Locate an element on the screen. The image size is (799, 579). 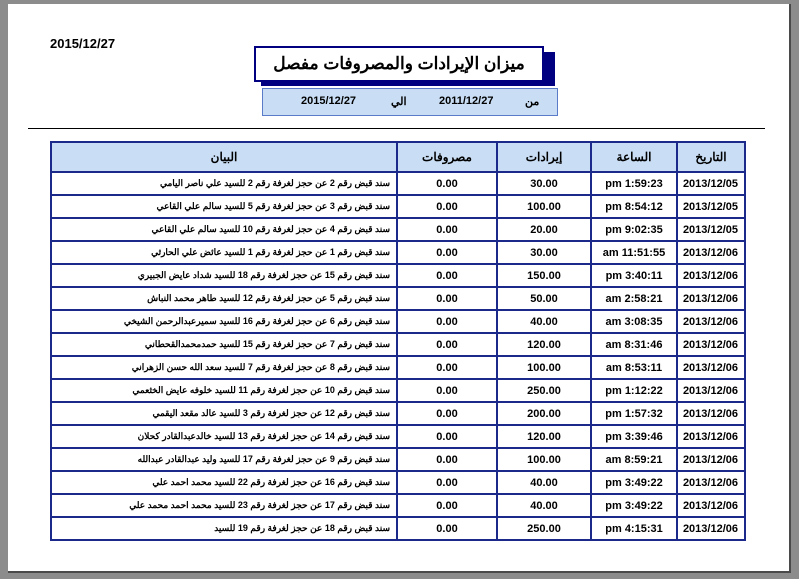
period-to-label: الي is located at coordinates (399, 102).